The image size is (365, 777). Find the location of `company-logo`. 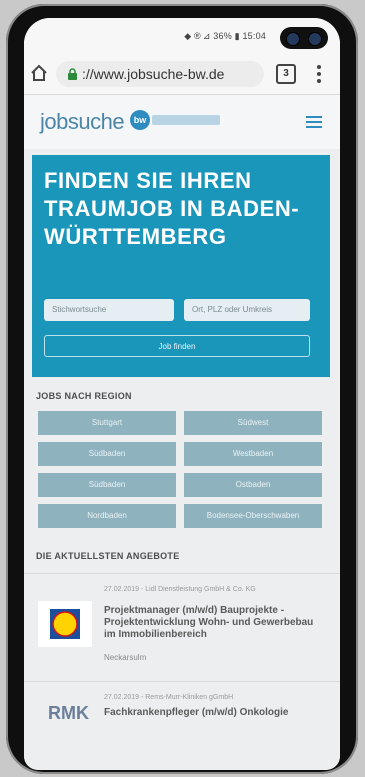

company-logo is located at coordinates (65, 624).